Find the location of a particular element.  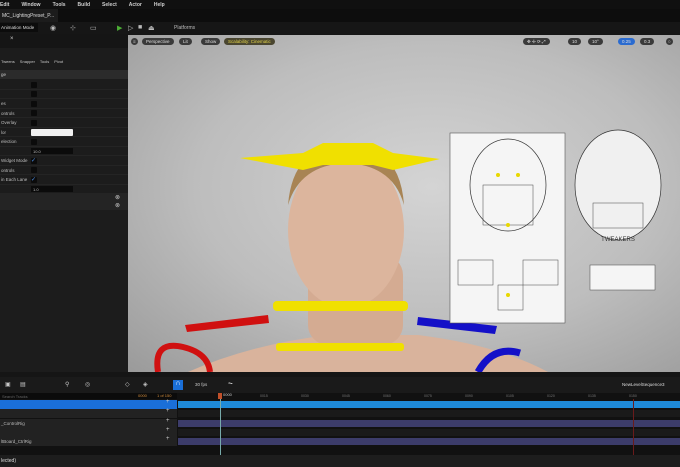

snap-icon: ∩ is located at coordinates (178, 385).